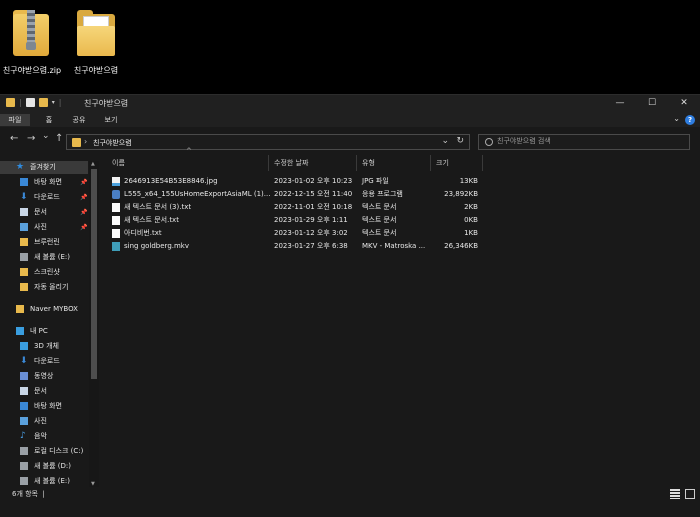 Image resolution: width=700 pixels, height=517 pixels. I want to click on breadcrumb-item: 친구야받으렴, so click(112, 143).